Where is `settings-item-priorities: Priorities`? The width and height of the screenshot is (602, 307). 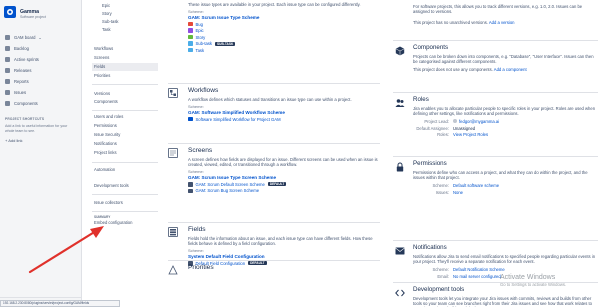 settings-item-priorities: Priorities is located at coordinates (125, 76).